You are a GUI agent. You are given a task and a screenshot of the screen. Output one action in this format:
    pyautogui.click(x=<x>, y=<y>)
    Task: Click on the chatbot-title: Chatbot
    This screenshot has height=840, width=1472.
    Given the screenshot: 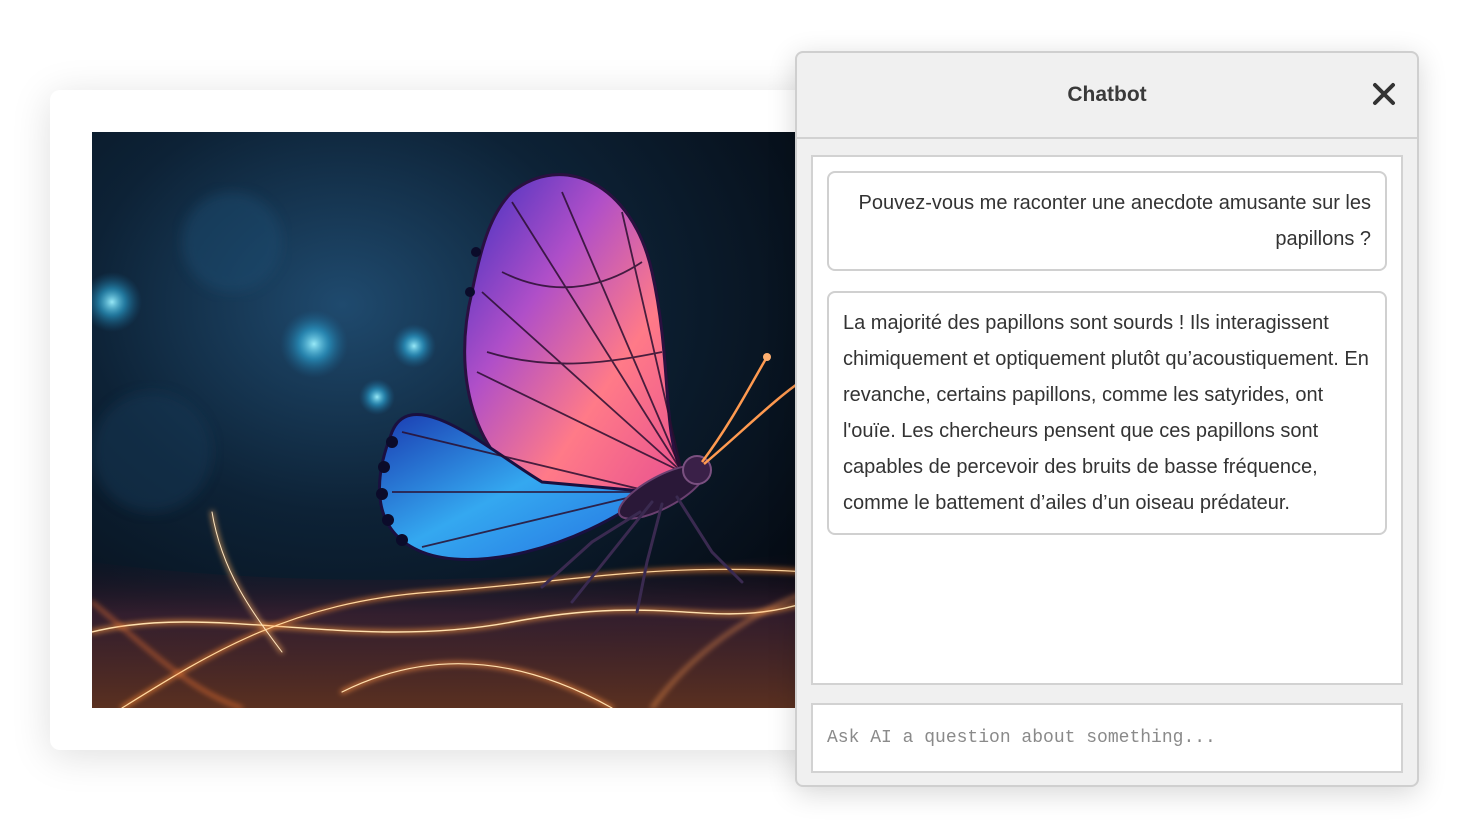 What is the action you would take?
    pyautogui.click(x=1107, y=94)
    